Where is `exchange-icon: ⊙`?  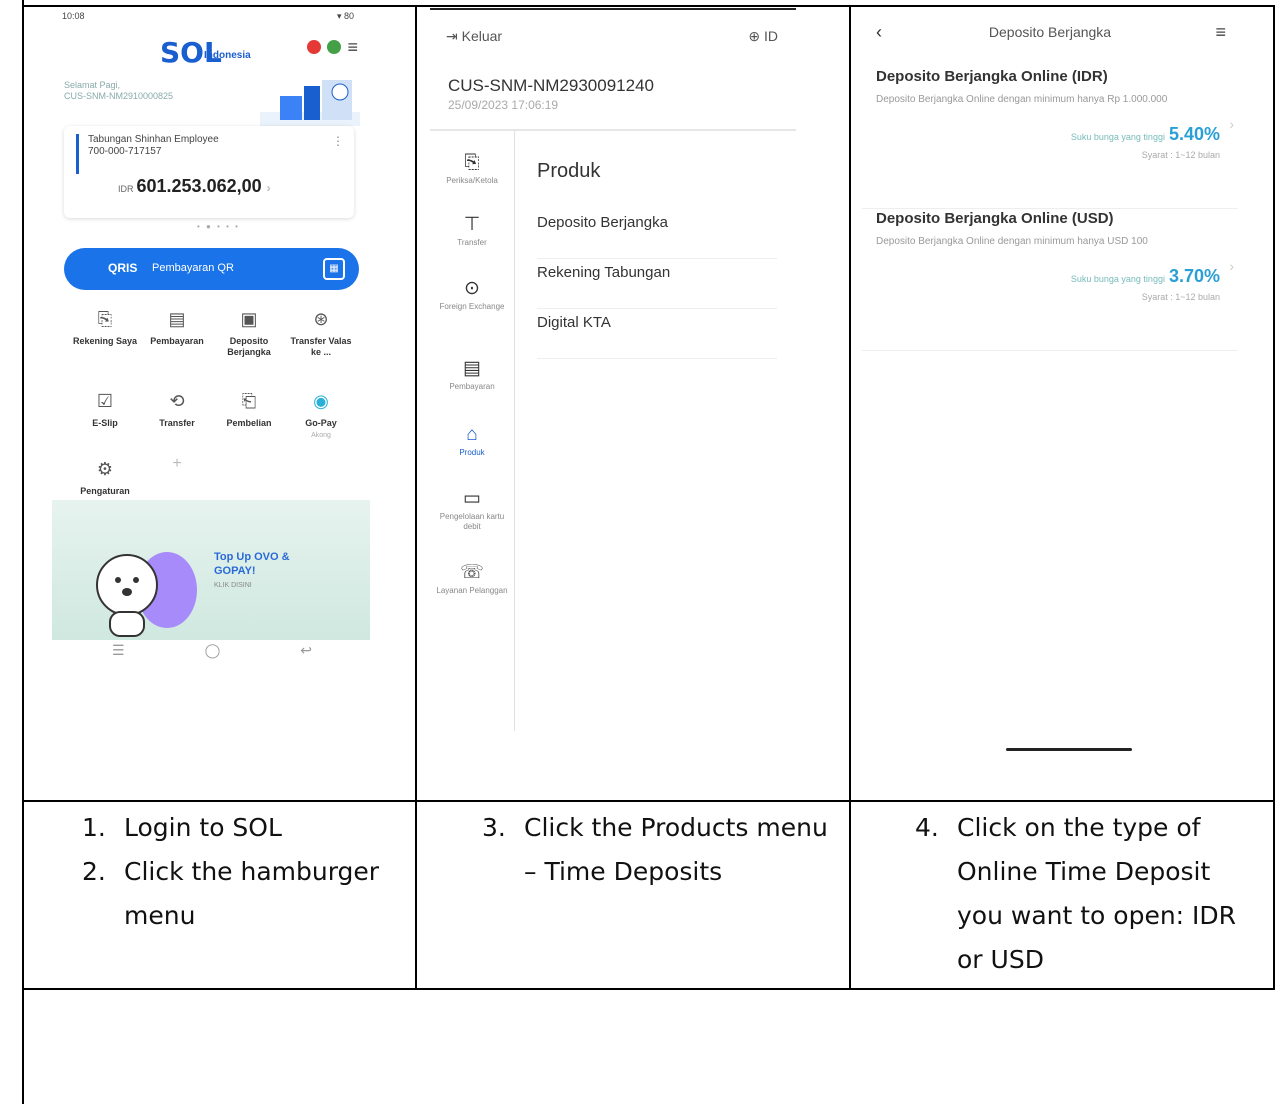
exchange-icon: ⊙ is located at coordinates (472, 288).